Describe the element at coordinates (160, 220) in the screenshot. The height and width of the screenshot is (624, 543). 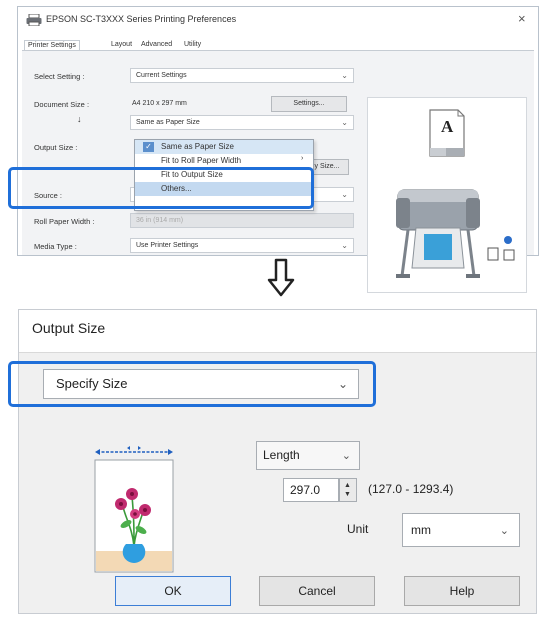
I see `roll-paper-width-value: 36 in (914 mm)` at that location.